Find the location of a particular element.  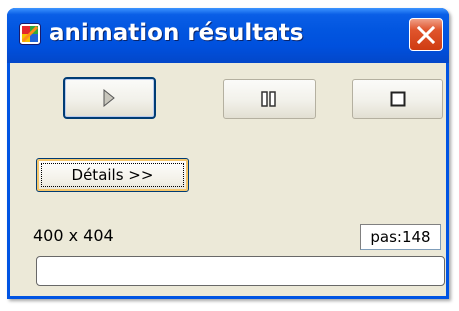

pause-icon is located at coordinates (268, 99).